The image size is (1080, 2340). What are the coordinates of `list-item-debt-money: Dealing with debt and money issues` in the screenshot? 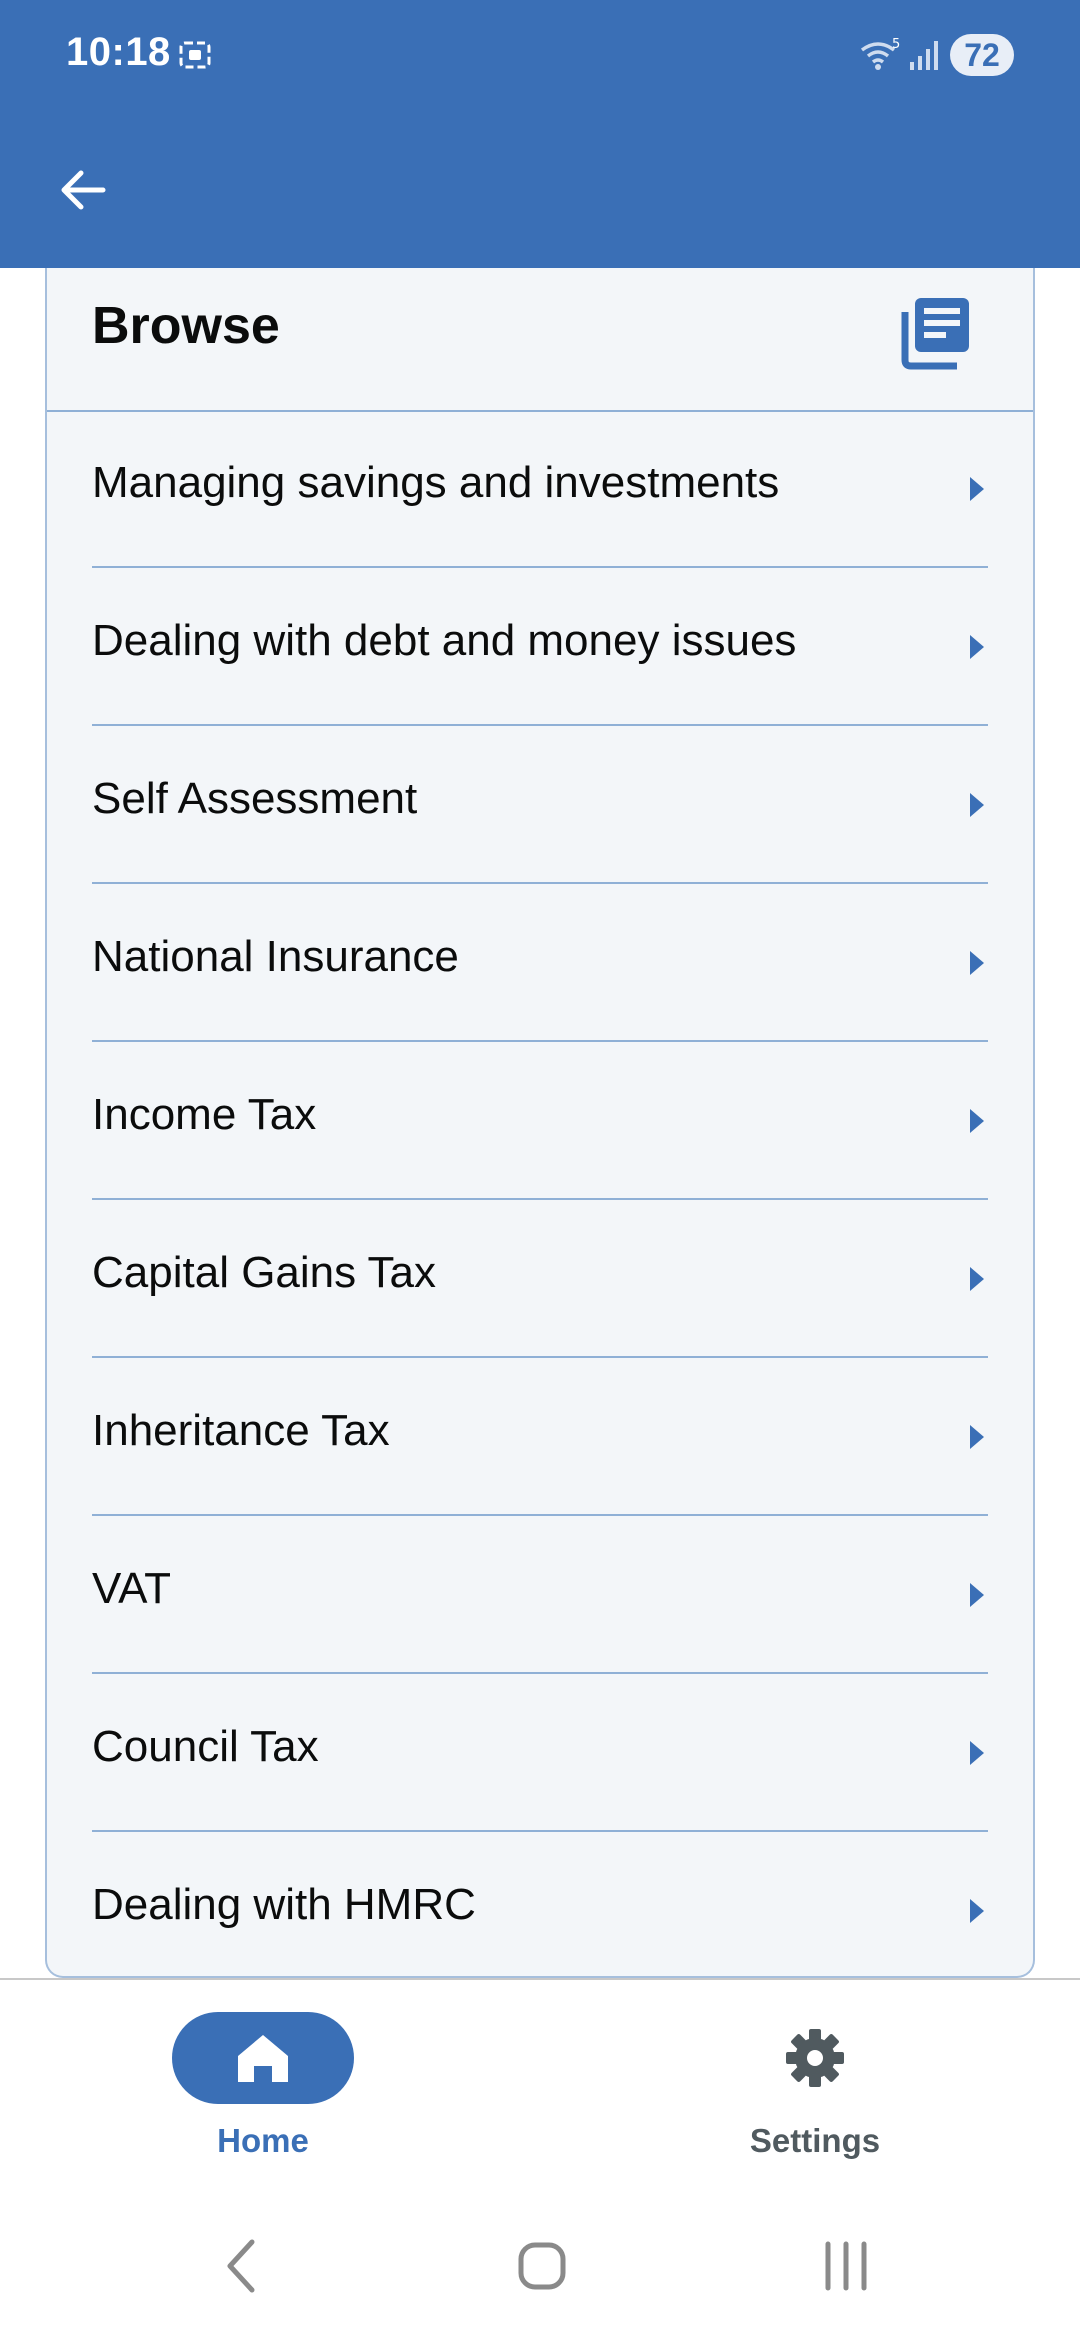 It's located at (540, 647).